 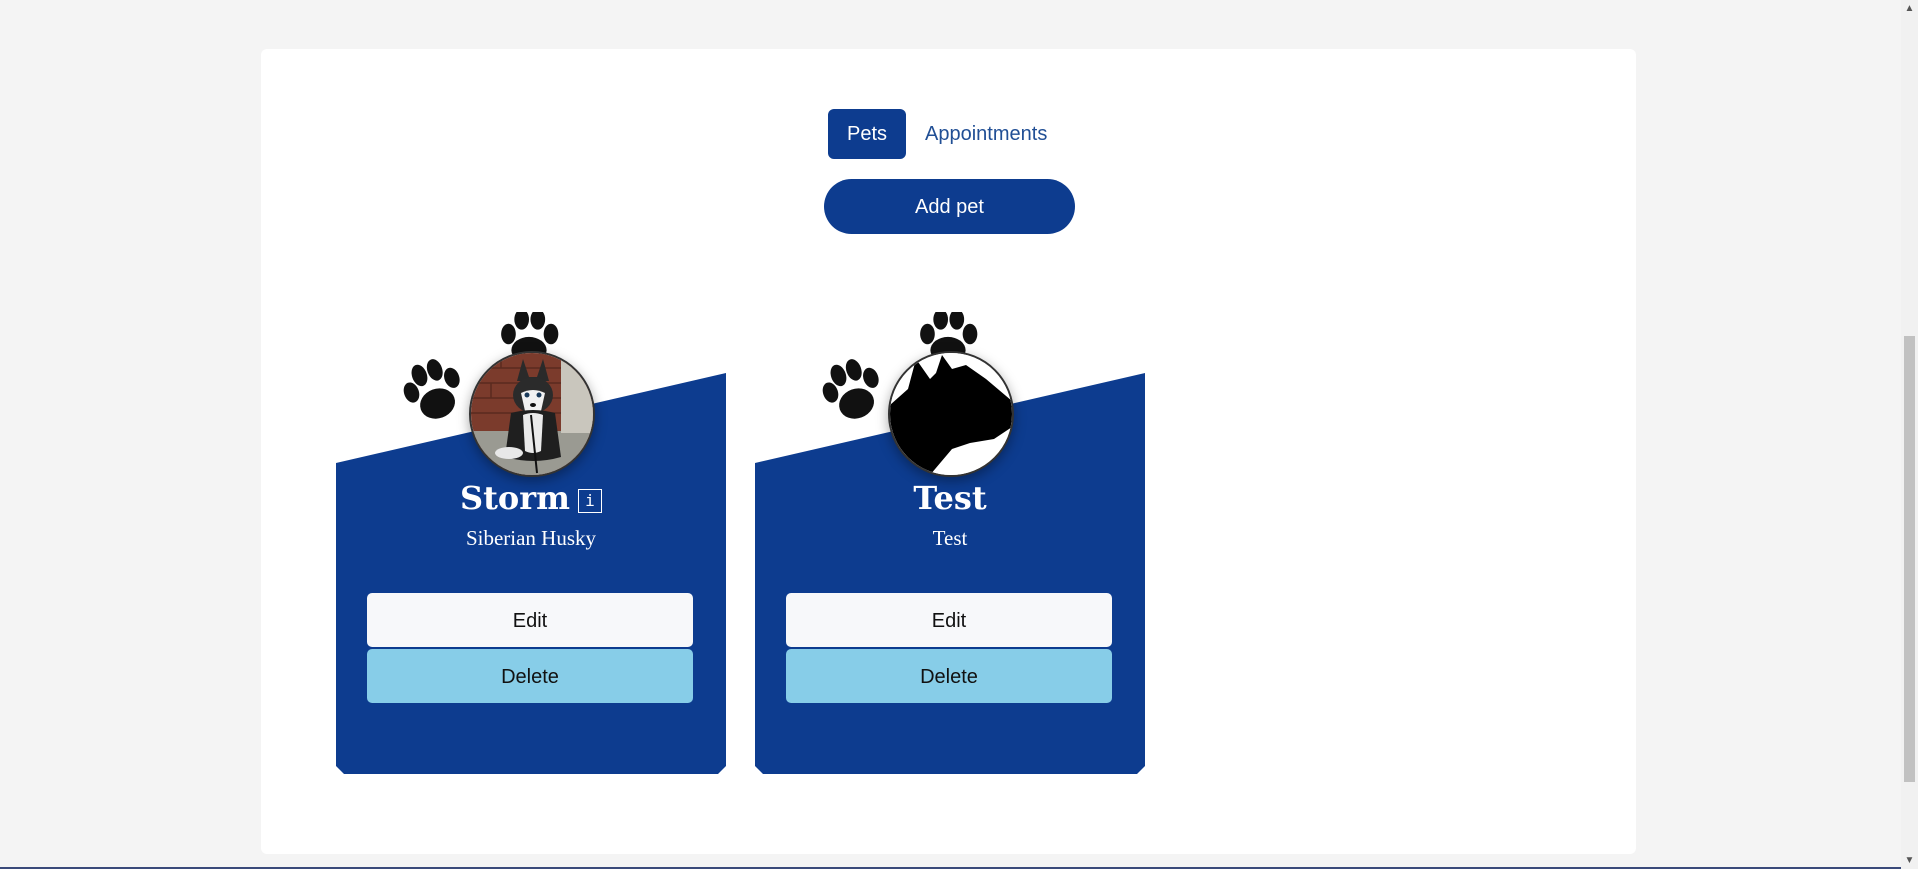 What do you see at coordinates (1909, 860) in the screenshot?
I see `scroll-down-arrow-icon: ▼` at bounding box center [1909, 860].